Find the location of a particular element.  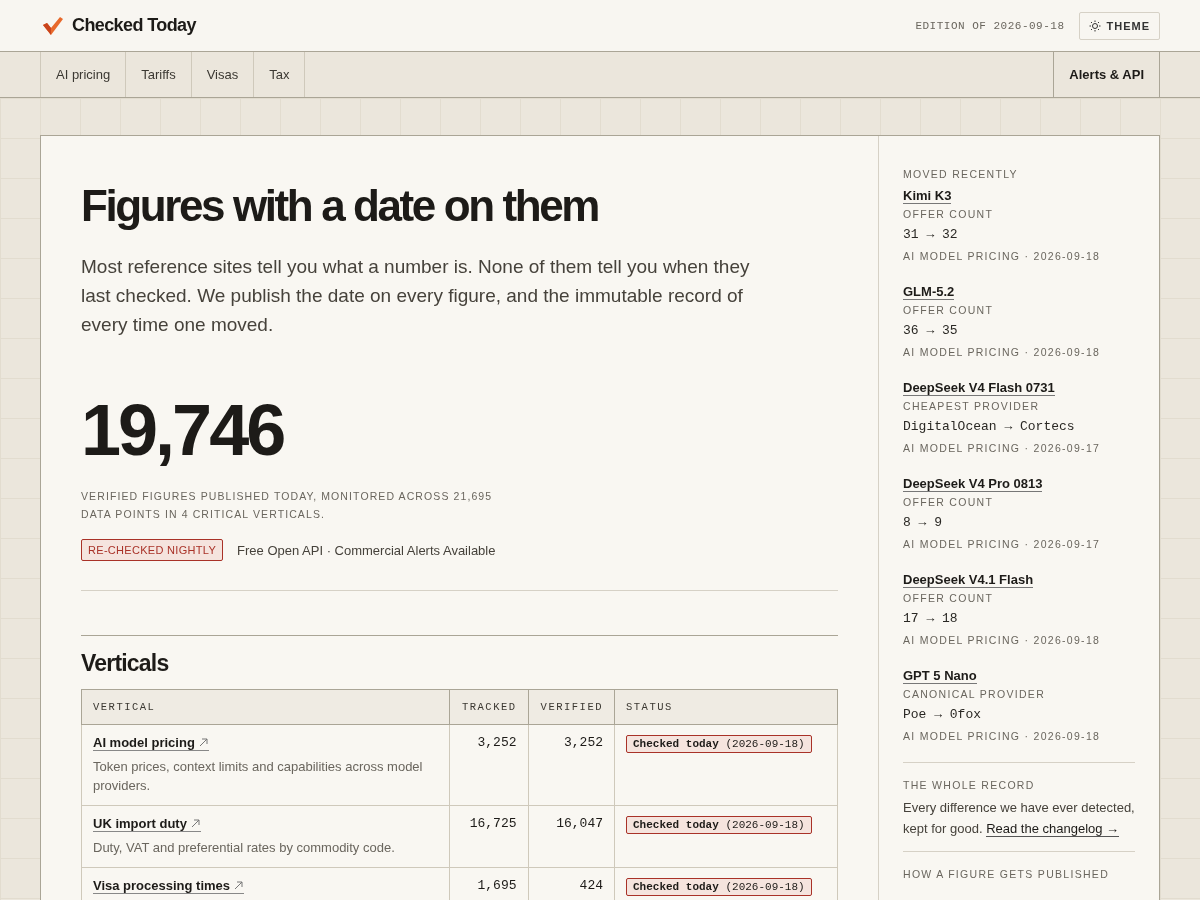

nav-tab: Visas is located at coordinates (223, 74).